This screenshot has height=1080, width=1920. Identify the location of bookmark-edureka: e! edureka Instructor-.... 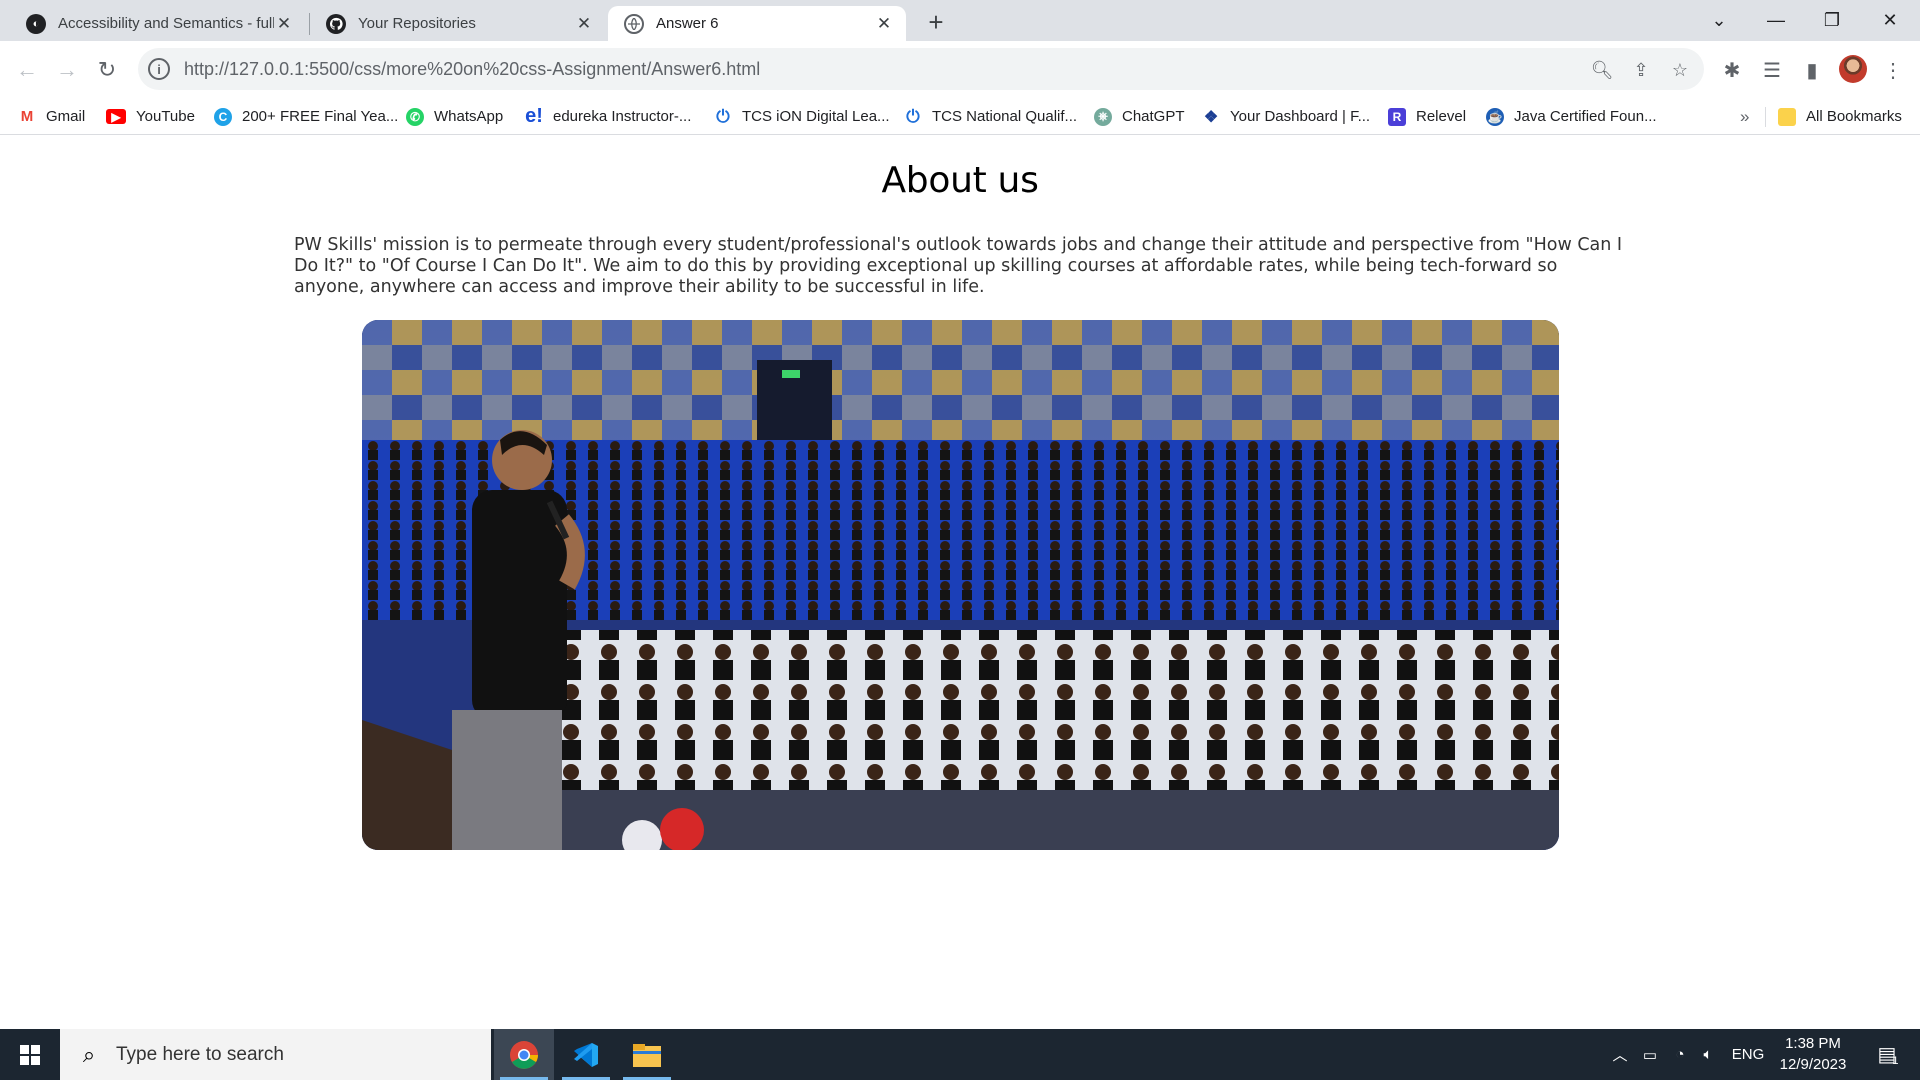
(608, 116).